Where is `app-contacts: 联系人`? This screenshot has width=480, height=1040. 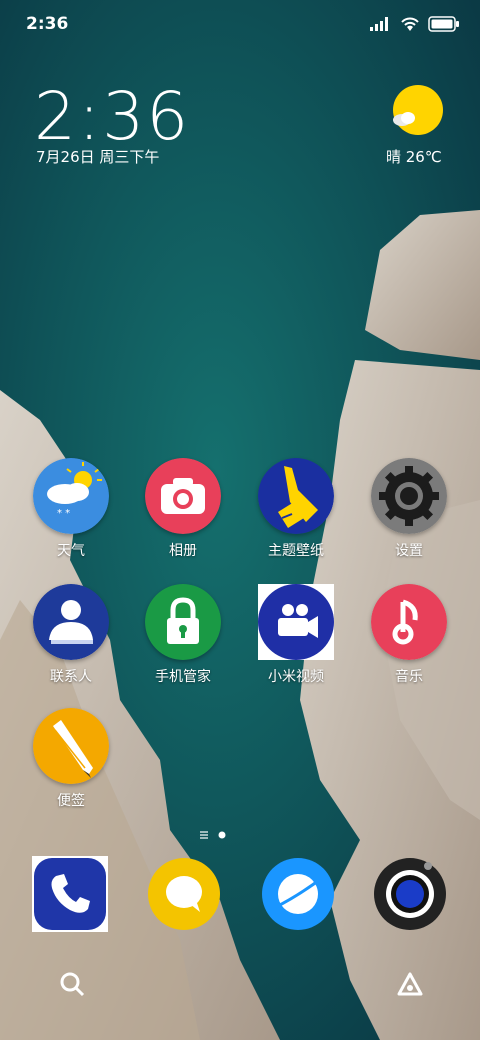 app-contacts: 联系人 is located at coordinates (71, 635).